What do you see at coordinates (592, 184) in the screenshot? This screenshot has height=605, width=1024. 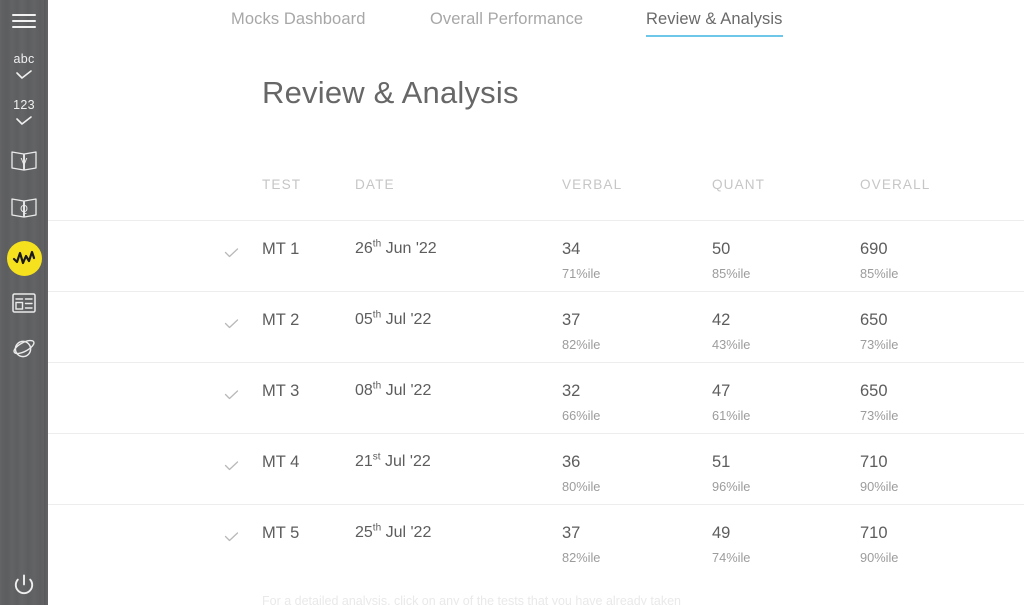 I see `column-header-verbal: VERBAL` at bounding box center [592, 184].